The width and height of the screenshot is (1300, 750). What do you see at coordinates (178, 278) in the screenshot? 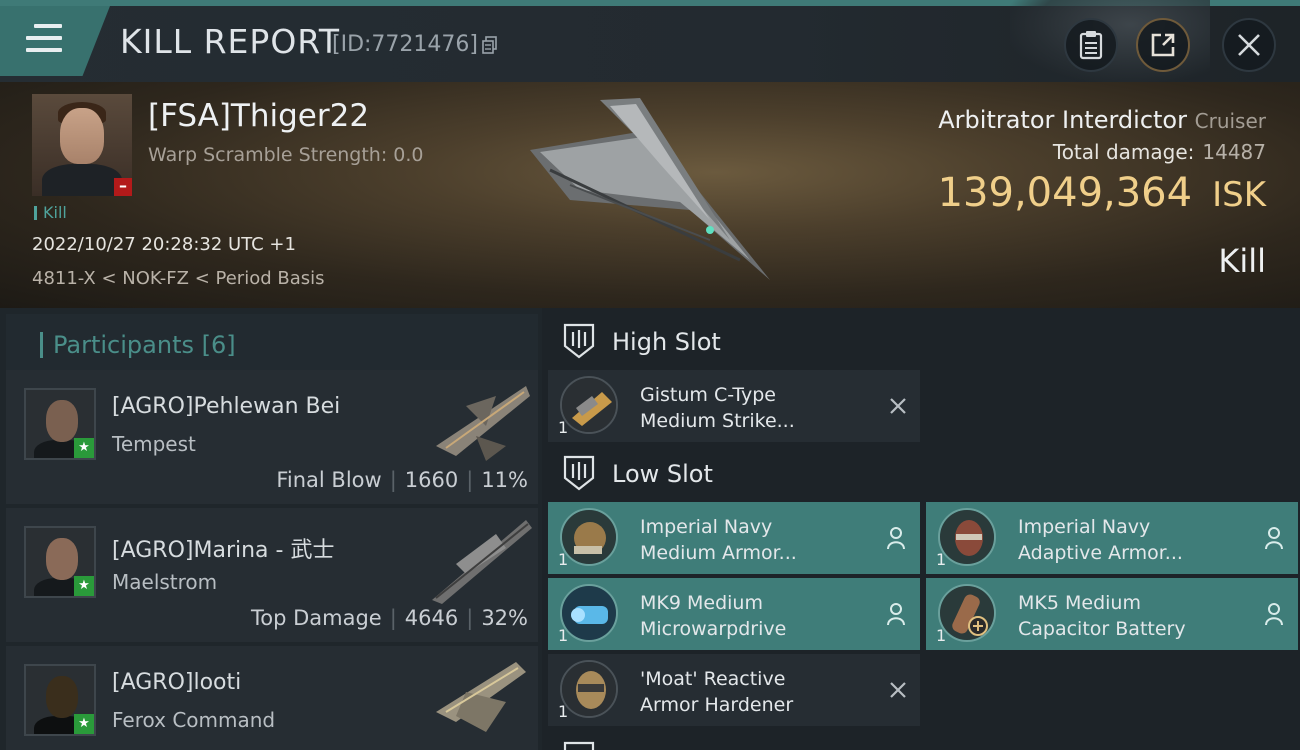
I see `kill-location: 4811-X < NOK-FZ < Period Basis` at bounding box center [178, 278].